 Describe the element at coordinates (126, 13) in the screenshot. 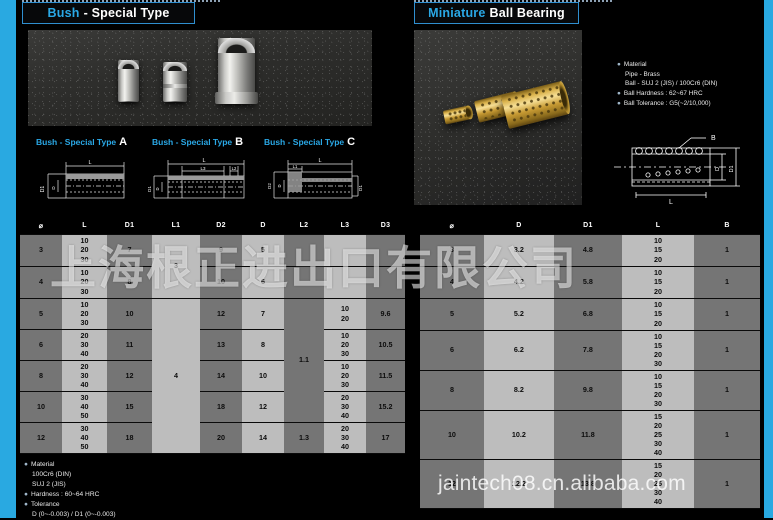

I see `bush-title-rest: - Special Type` at that location.